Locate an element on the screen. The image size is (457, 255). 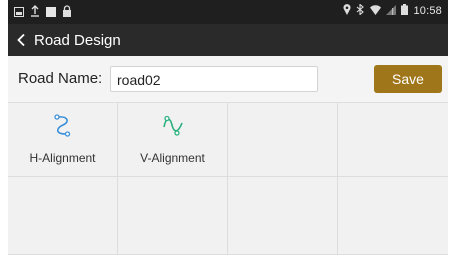
location-icon is located at coordinates (347, 11).